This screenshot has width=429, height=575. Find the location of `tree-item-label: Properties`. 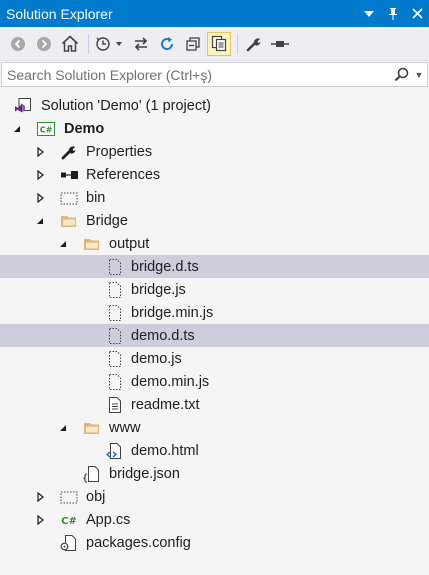

tree-item-label: Properties is located at coordinates (119, 151).